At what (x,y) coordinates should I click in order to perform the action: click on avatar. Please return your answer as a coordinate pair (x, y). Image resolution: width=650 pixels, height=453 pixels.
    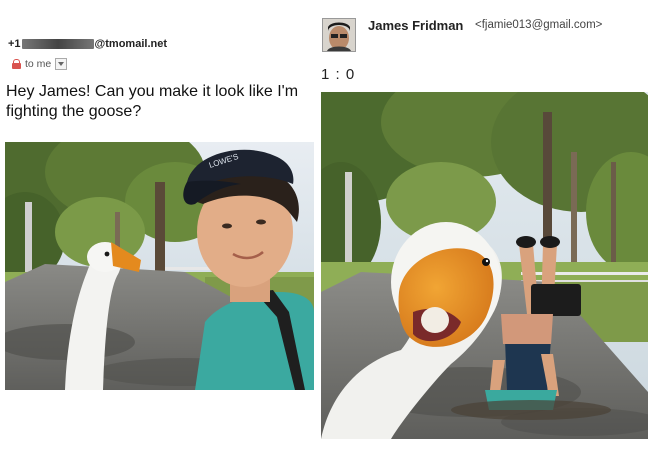
    Looking at the image, I should click on (339, 35).